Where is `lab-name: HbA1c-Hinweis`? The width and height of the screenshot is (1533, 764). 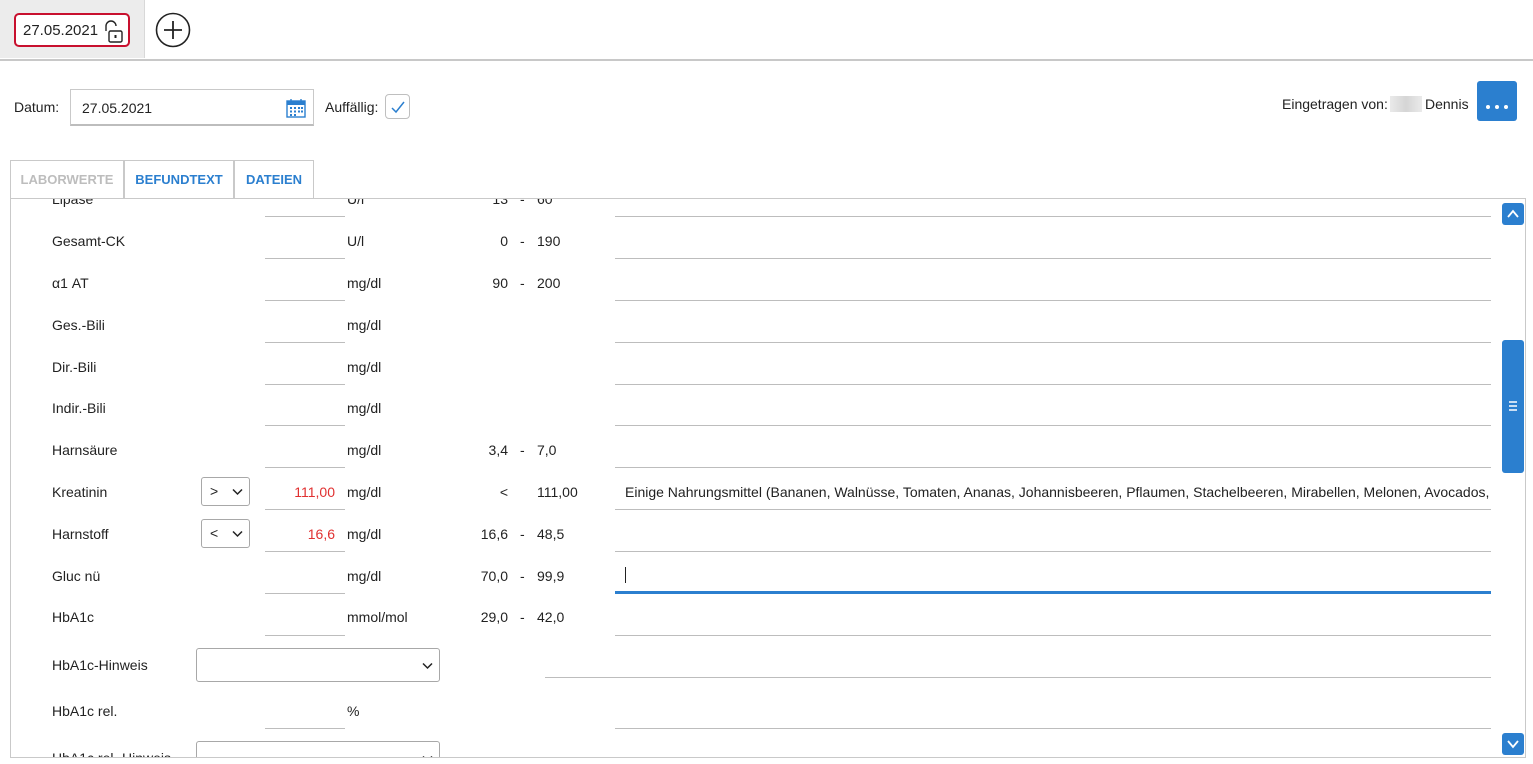
lab-name: HbA1c-Hinweis is located at coordinates (100, 665).